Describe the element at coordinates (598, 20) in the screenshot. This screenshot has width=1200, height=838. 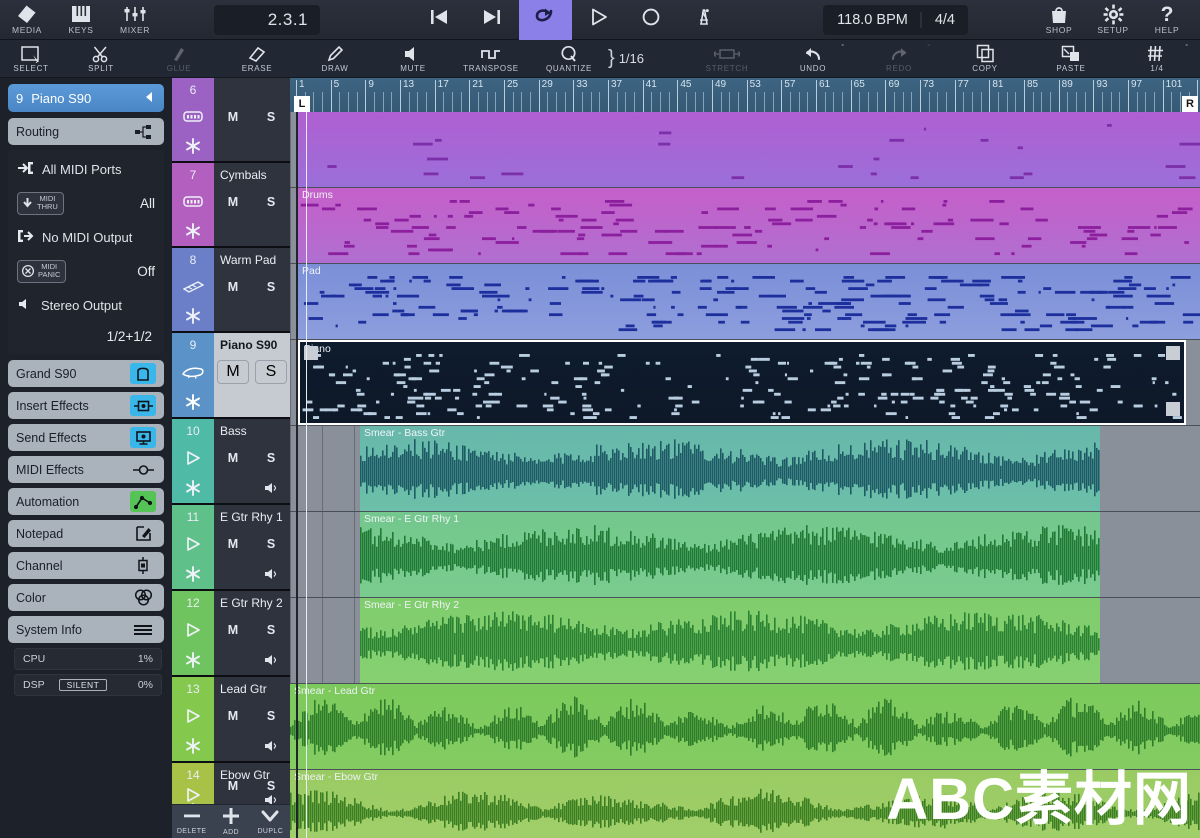
I see `play-button` at that location.